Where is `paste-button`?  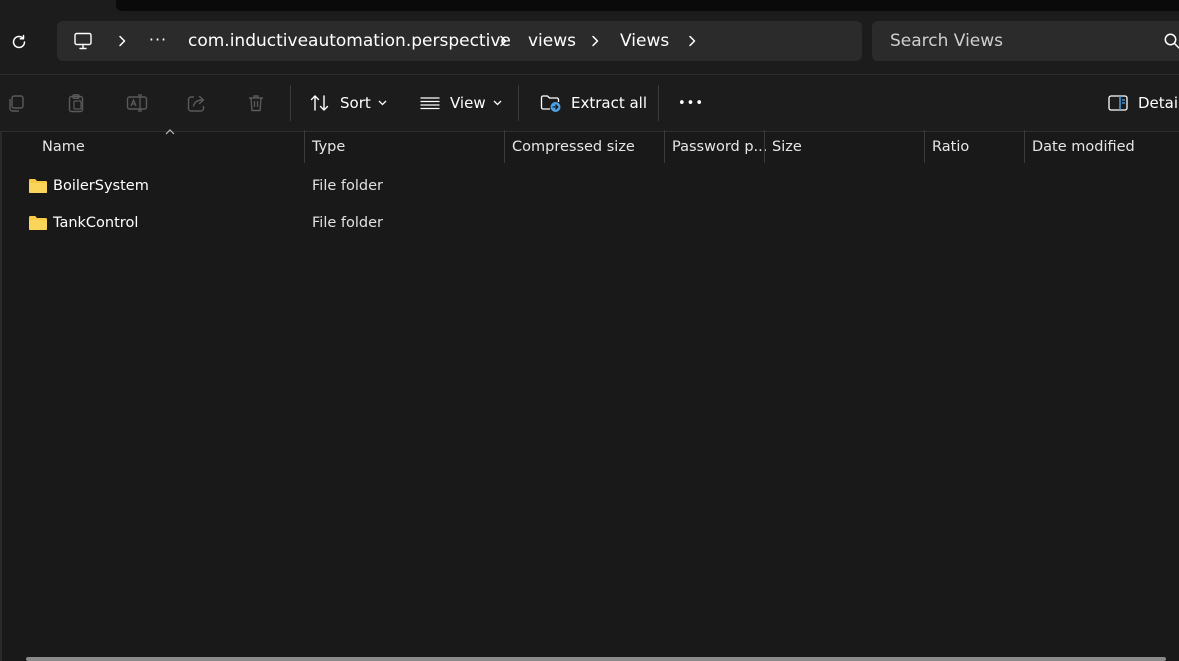
paste-button is located at coordinates (76, 103).